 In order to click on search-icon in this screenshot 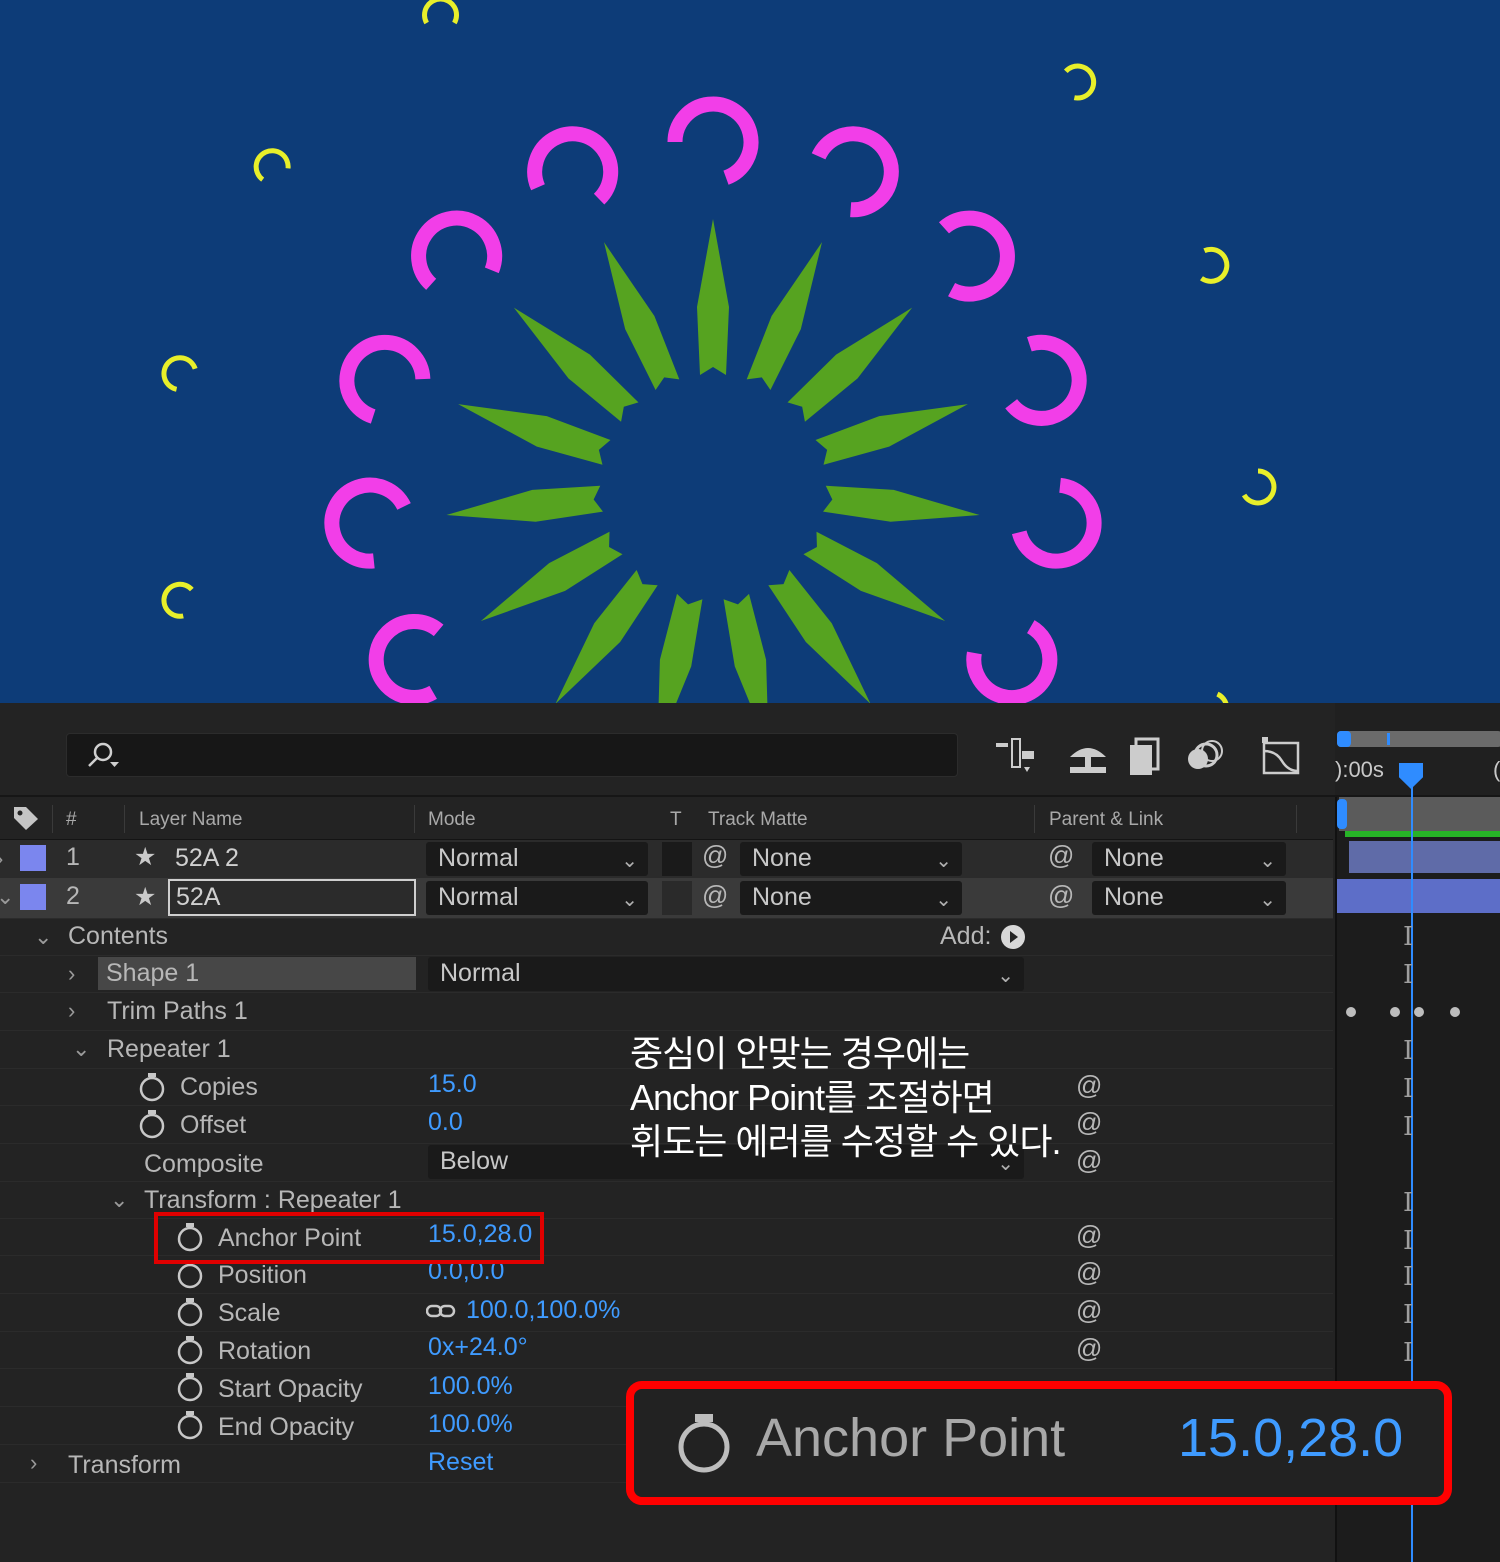, I will do `click(101, 757)`.